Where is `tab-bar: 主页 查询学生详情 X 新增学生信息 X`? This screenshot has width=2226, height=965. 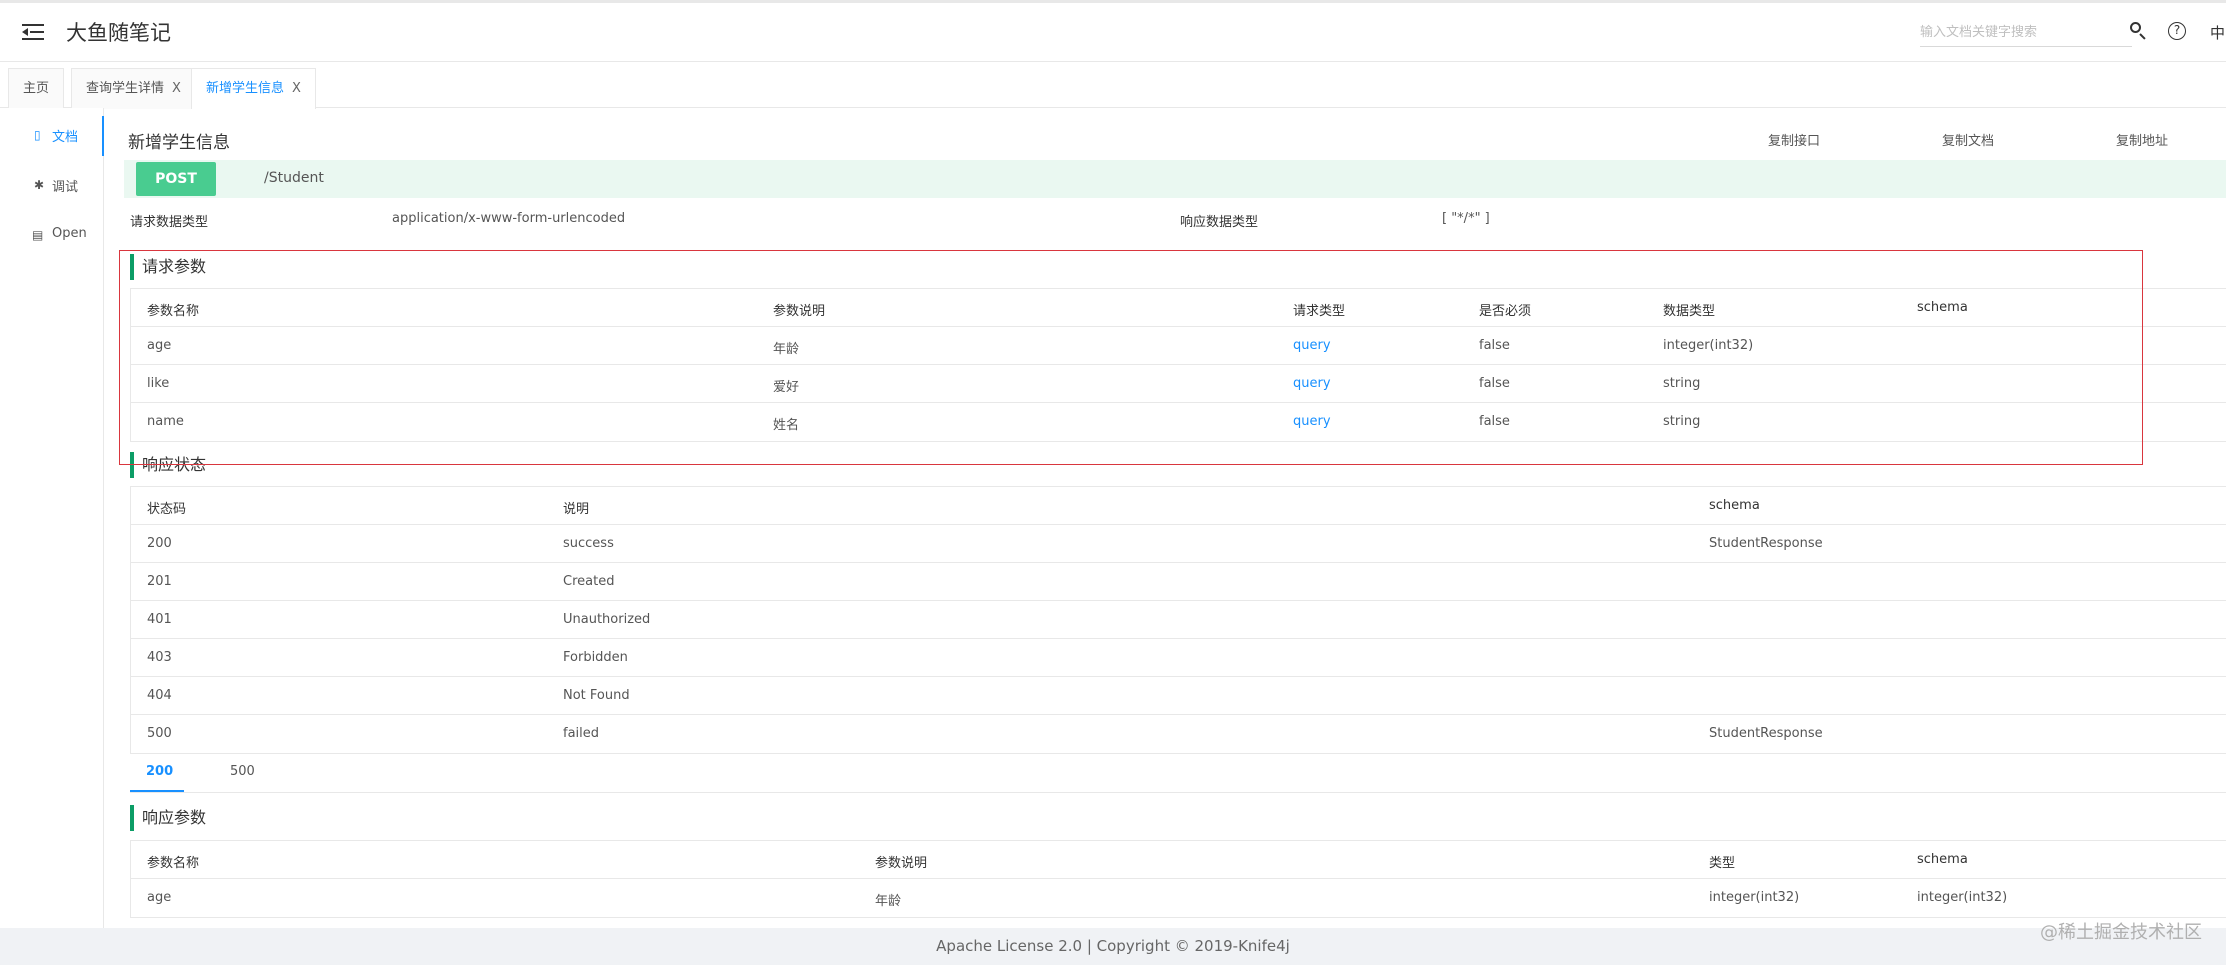
tab-bar: 主页 查询学生详情 X 新增学生信息 X is located at coordinates (1113, 85).